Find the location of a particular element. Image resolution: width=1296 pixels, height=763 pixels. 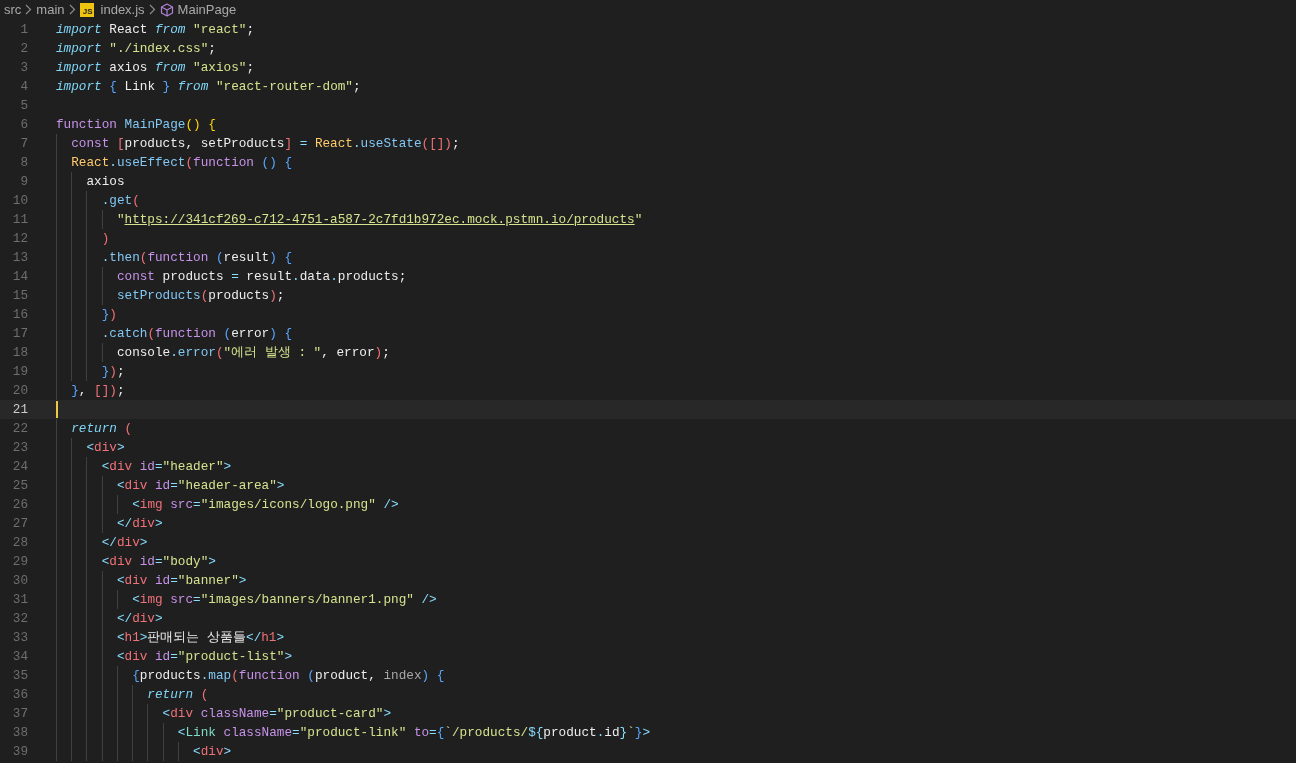

js-file-icon: JS is located at coordinates (86, 9).